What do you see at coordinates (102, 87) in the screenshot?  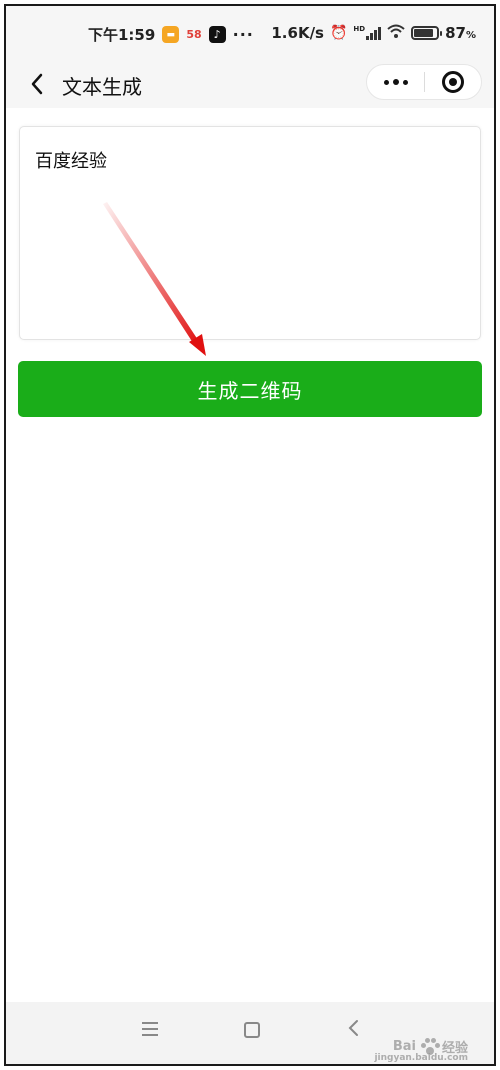 I see `page-title: 文本生成` at bounding box center [102, 87].